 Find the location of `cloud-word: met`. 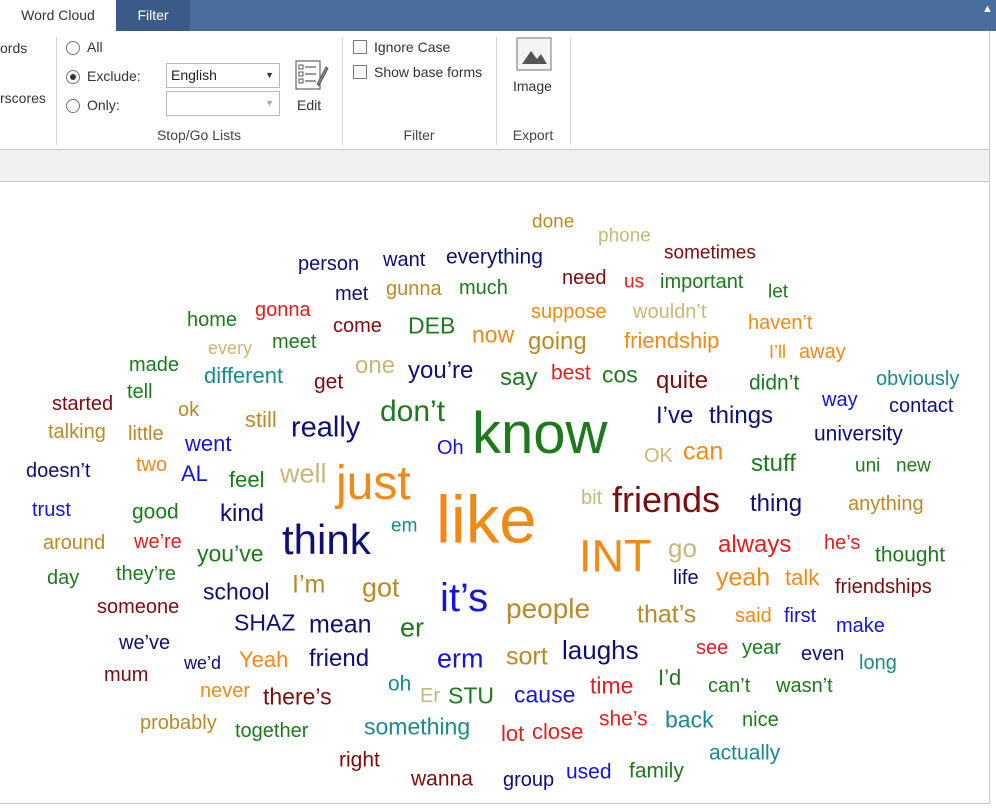

cloud-word: met is located at coordinates (351, 294).